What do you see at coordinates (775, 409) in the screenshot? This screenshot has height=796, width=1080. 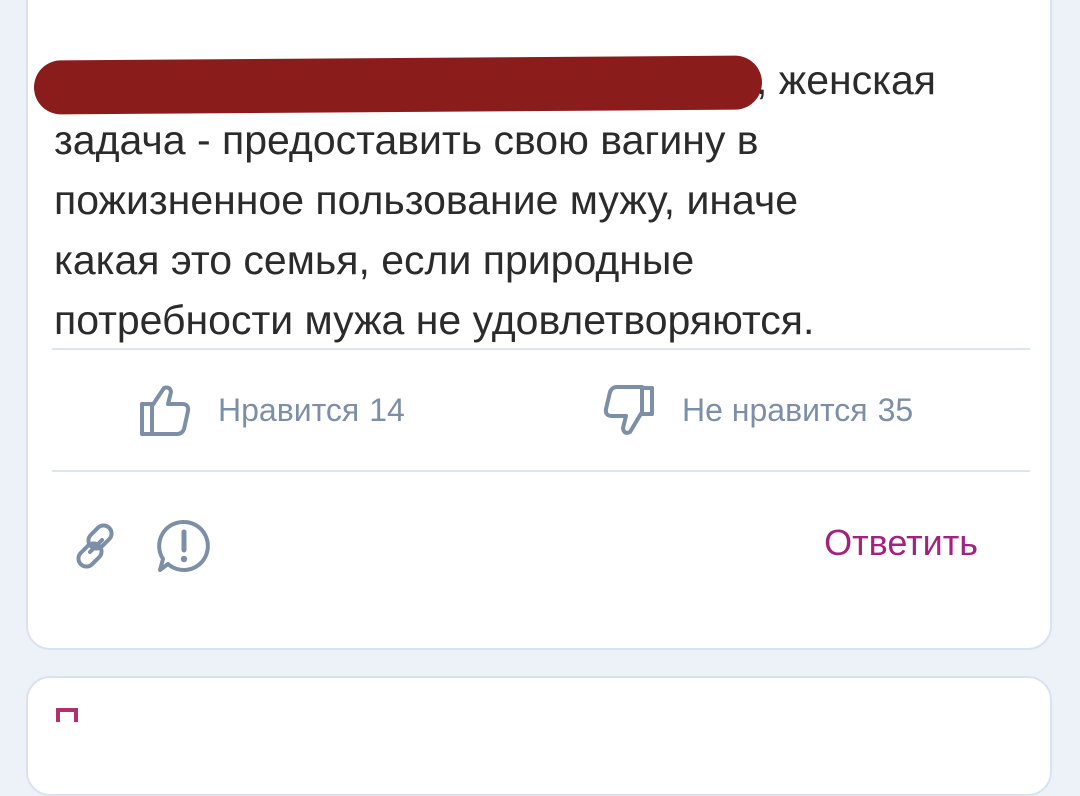 I see `dislike-label: Не нравится` at bounding box center [775, 409].